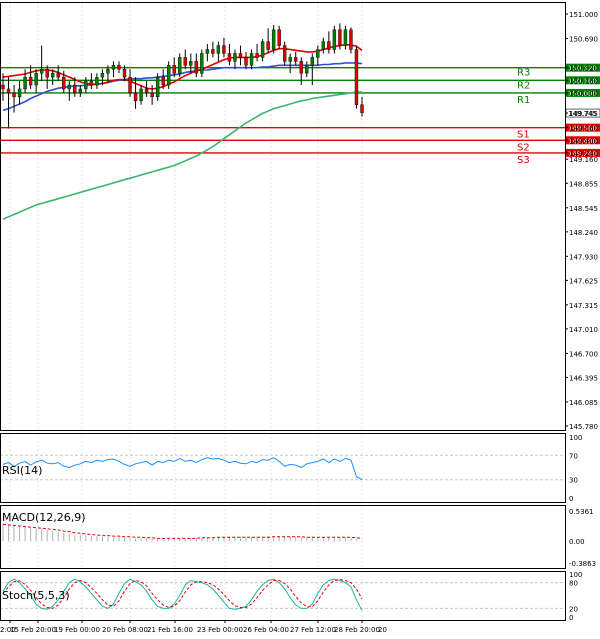  Describe the element at coordinates (583, 427) in the screenshot. I see `price-tick-label: 145.780` at that location.